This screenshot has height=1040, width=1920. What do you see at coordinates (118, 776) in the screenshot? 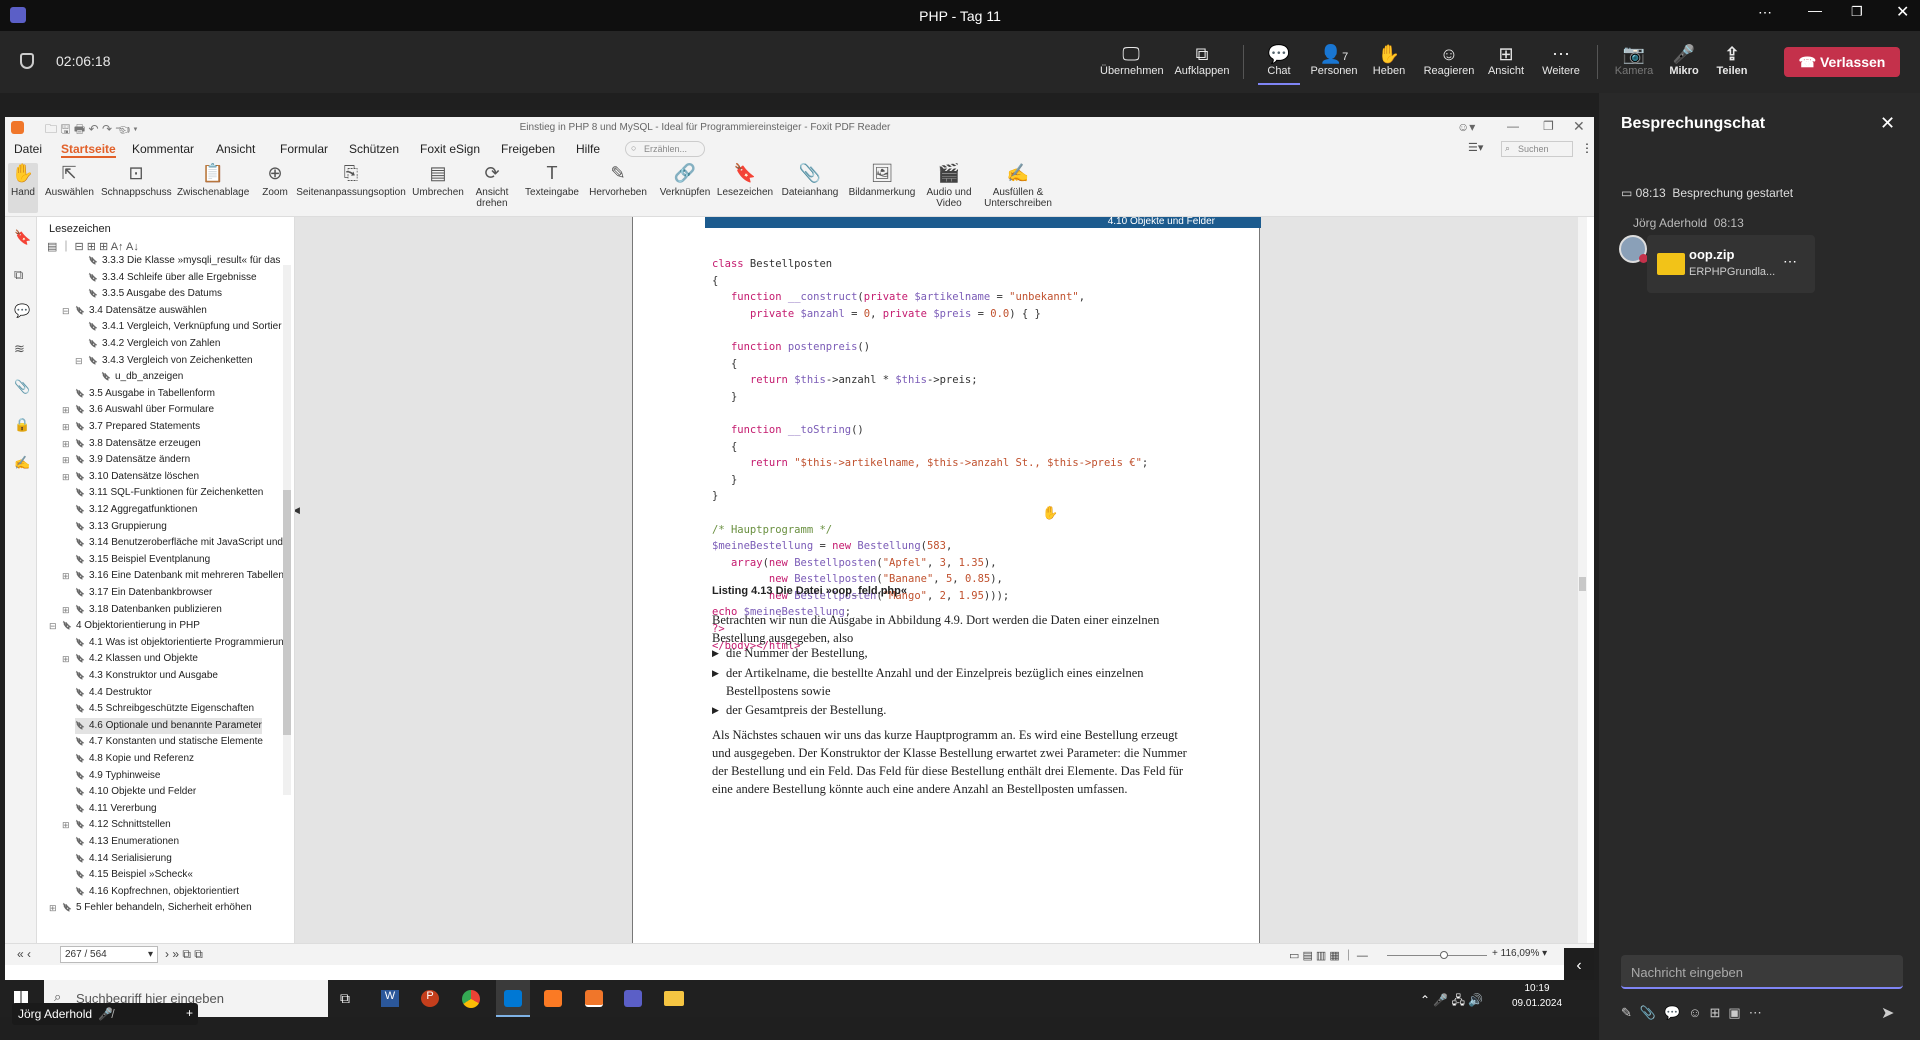
I see `bookmark-item: 🔖 4.9 Typhinweise` at bounding box center [118, 776].